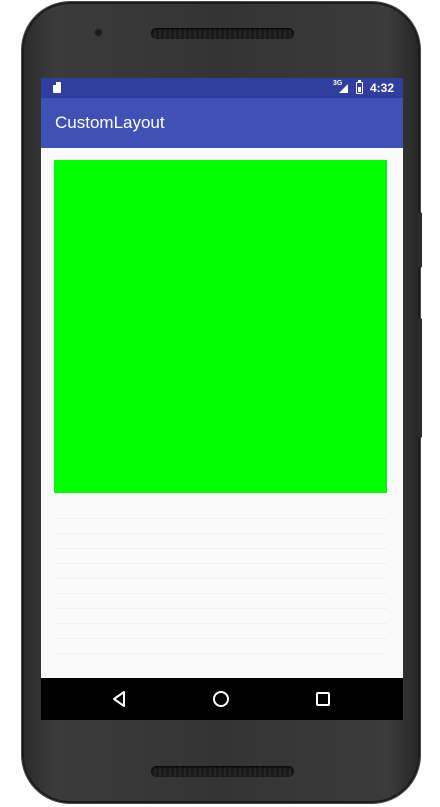 The height and width of the screenshot is (807, 440). Describe the element at coordinates (420, 378) in the screenshot. I see `volume-rocker` at that location.